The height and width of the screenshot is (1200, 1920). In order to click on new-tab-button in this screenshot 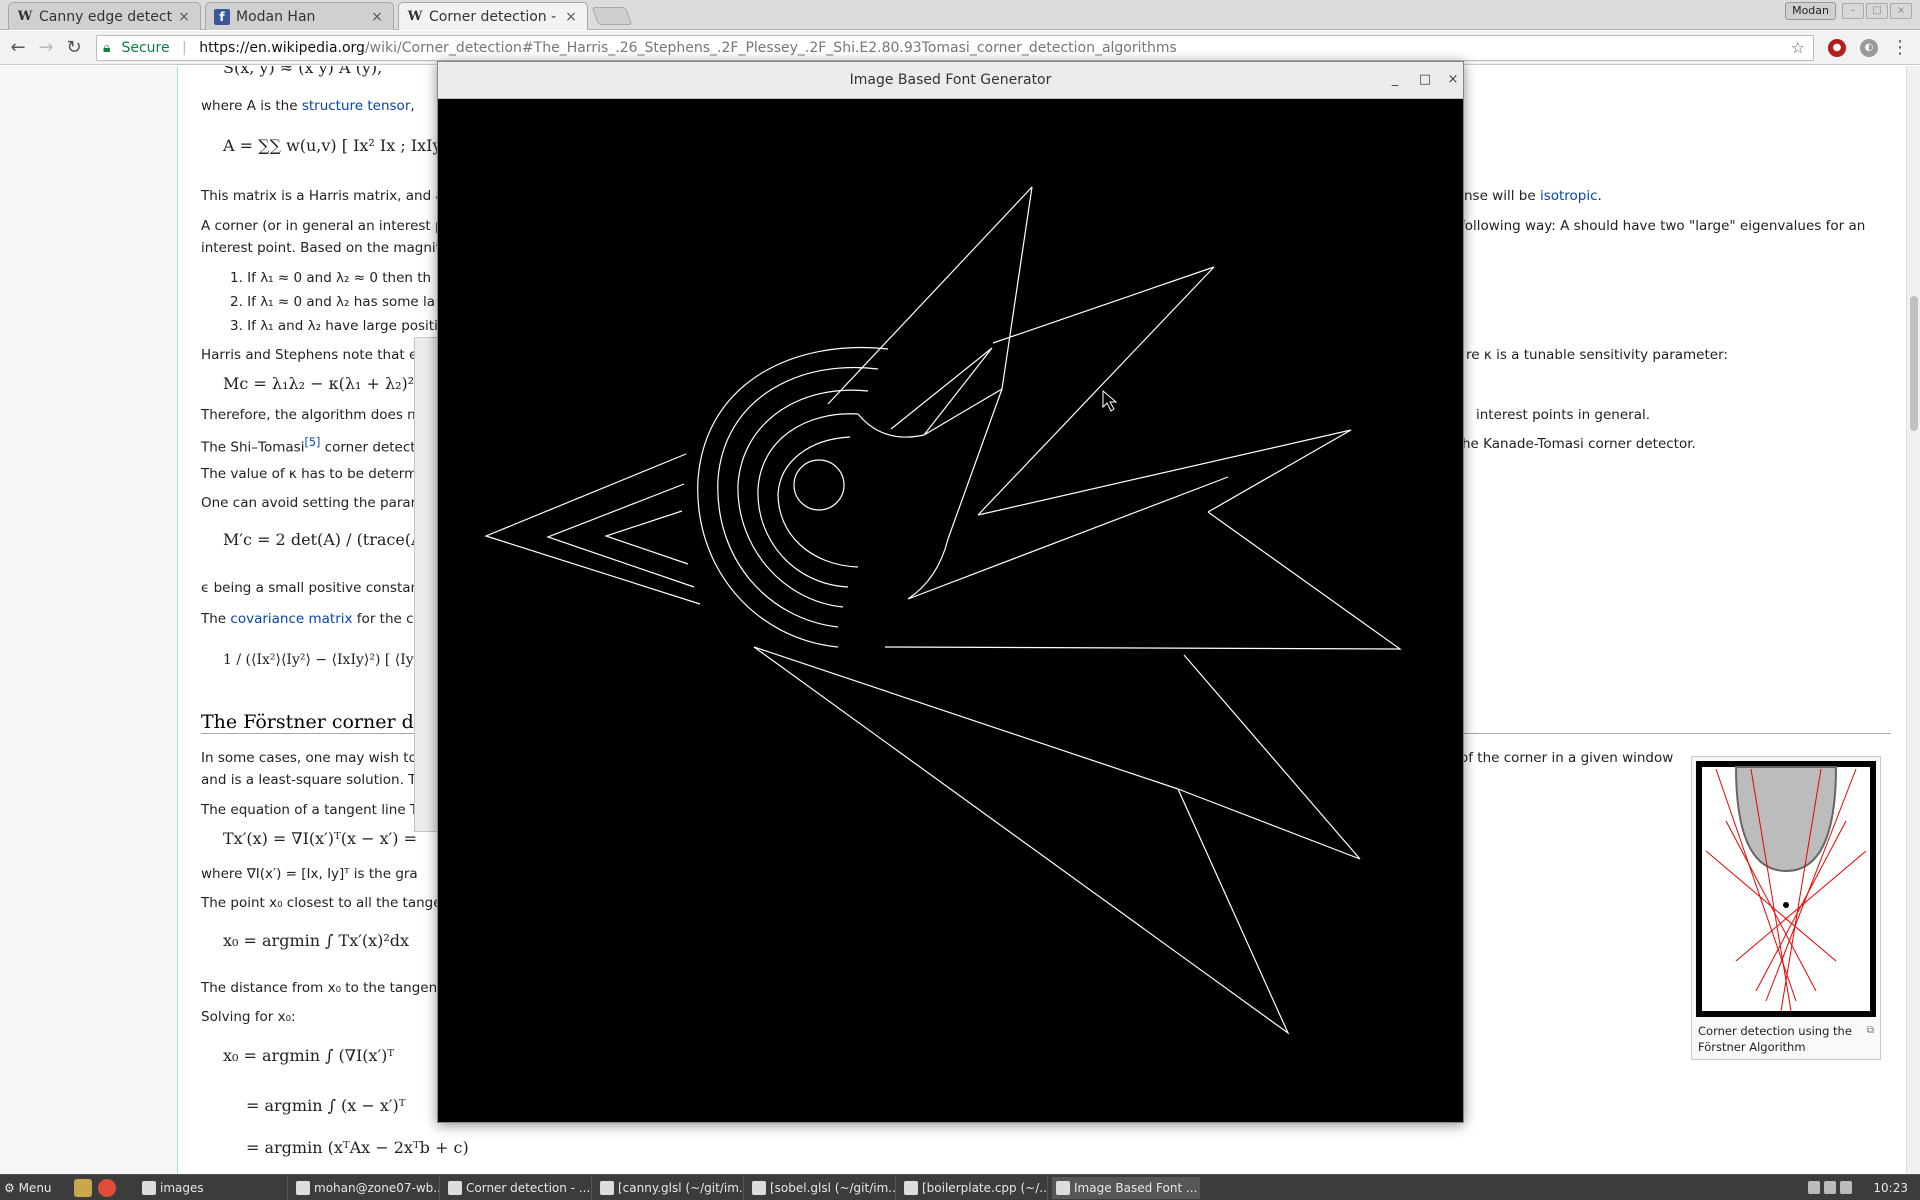, I will do `click(612, 16)`.